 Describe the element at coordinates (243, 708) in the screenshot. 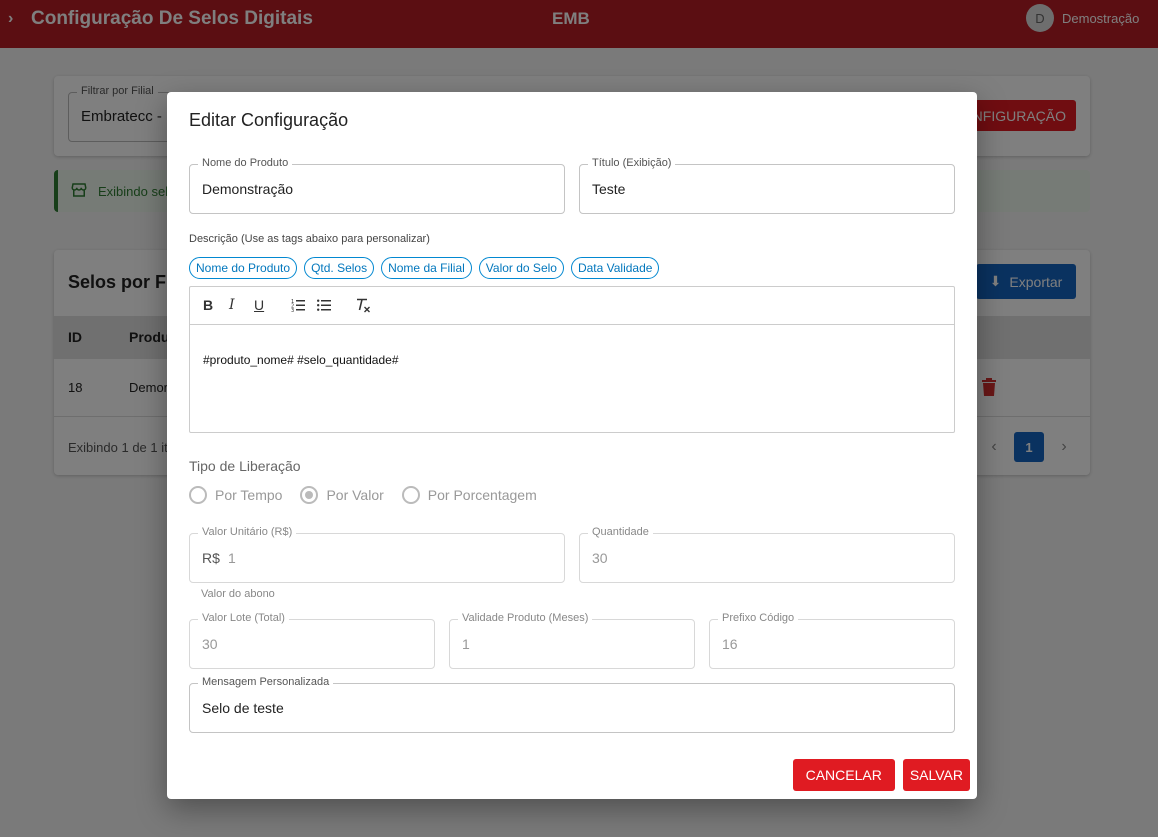

I see `custom-message-value: Selo de teste` at that location.